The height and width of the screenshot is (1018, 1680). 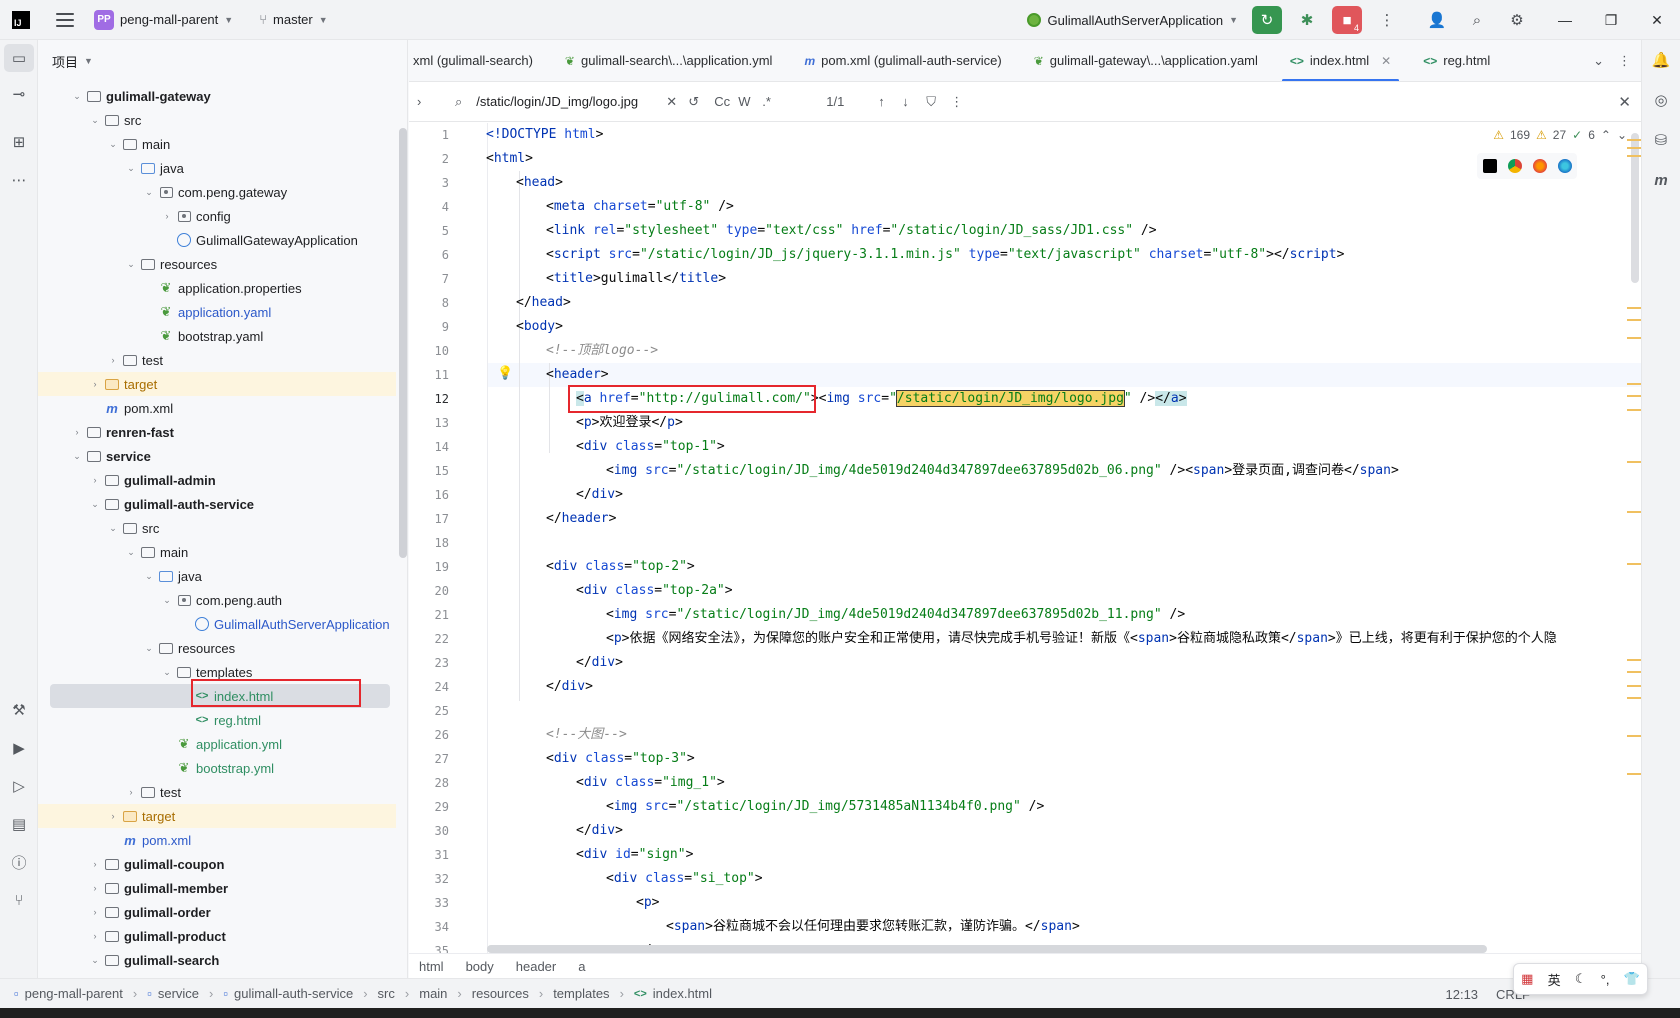 I want to click on close-tab-icon: ✕, so click(x=1386, y=61).